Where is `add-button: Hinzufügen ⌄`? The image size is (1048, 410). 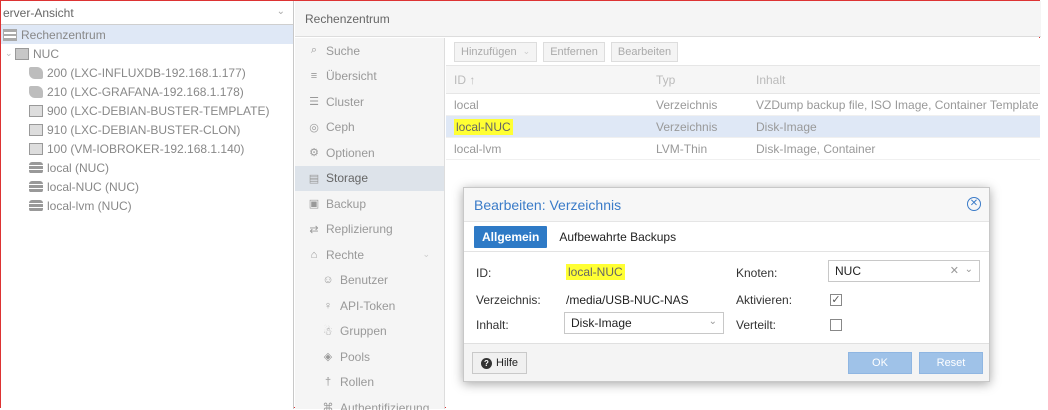 add-button: Hinzufügen ⌄ is located at coordinates (496, 51).